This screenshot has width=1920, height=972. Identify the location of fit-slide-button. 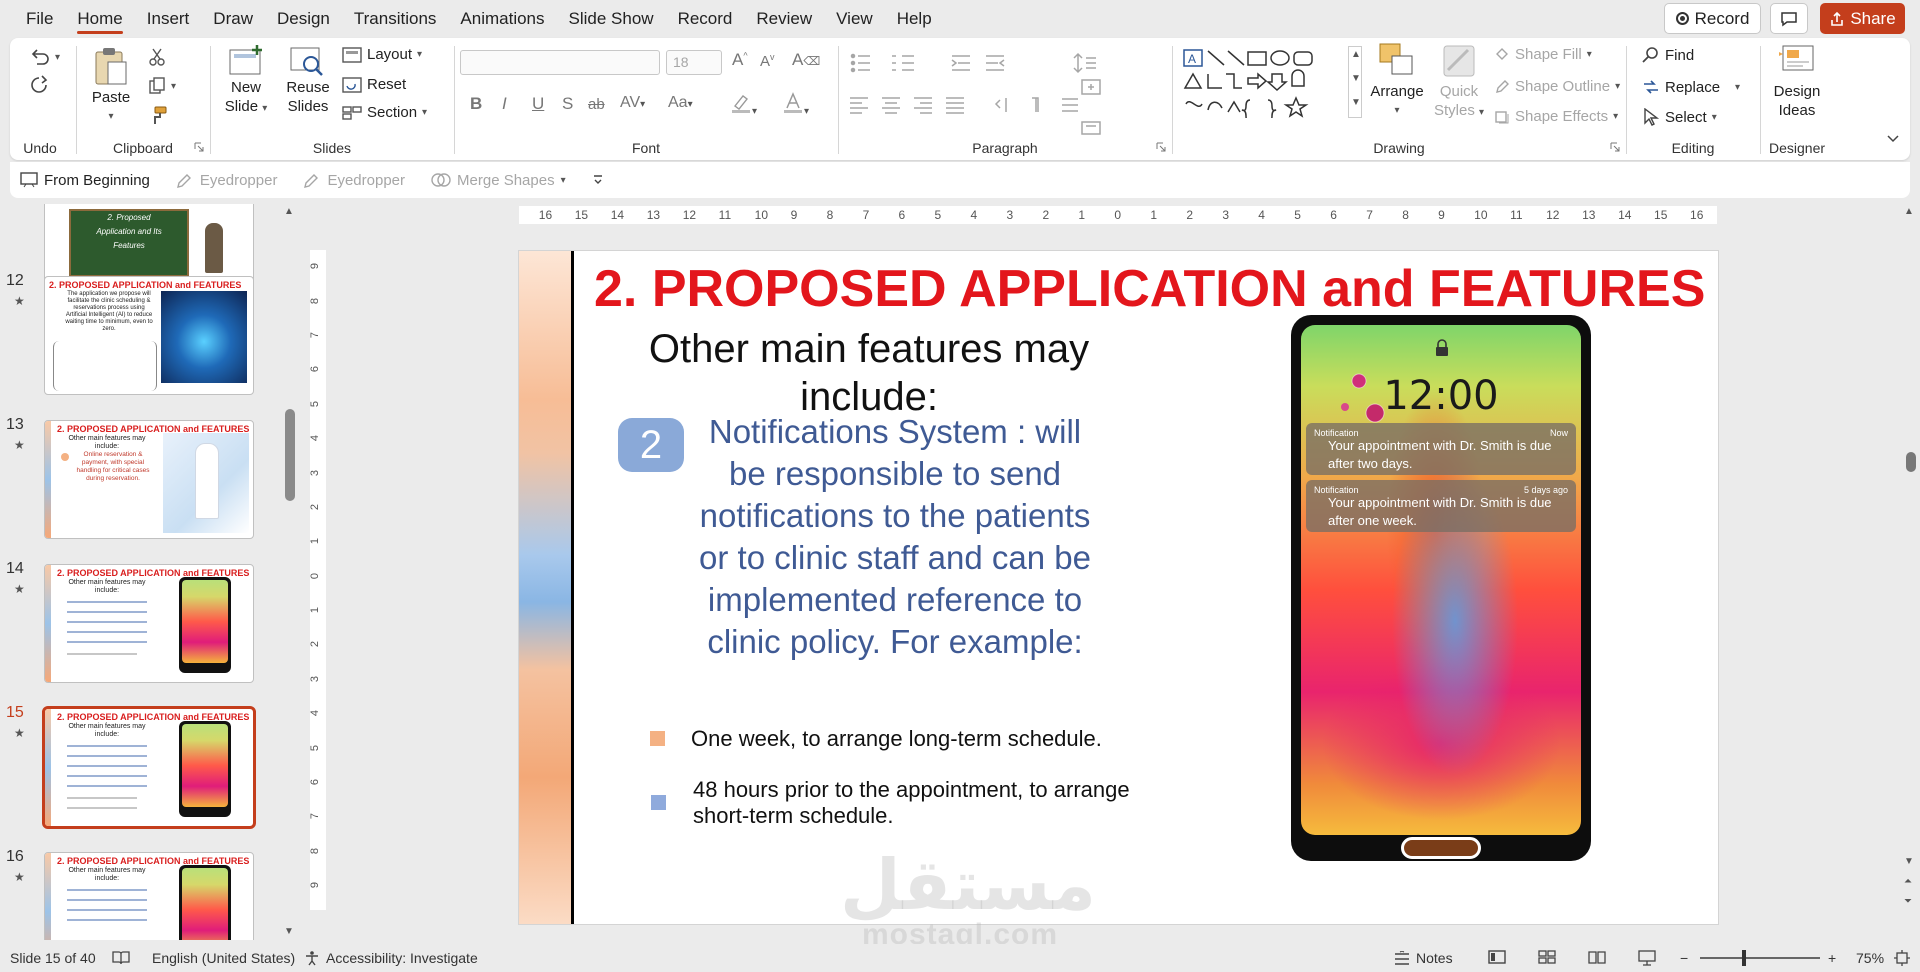
(1902, 958).